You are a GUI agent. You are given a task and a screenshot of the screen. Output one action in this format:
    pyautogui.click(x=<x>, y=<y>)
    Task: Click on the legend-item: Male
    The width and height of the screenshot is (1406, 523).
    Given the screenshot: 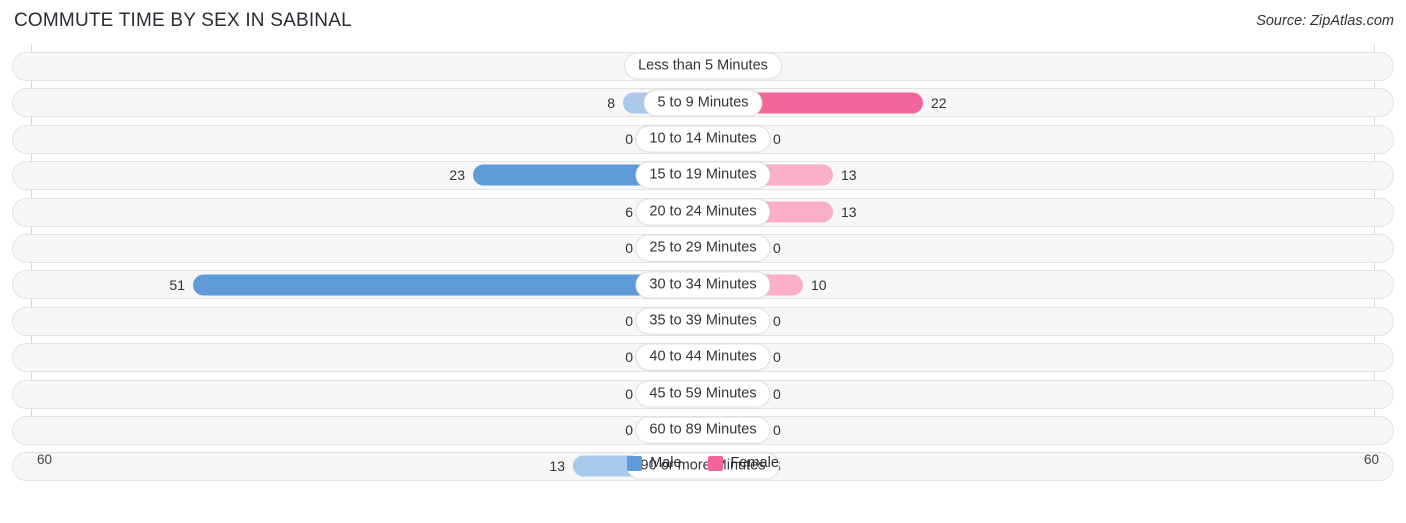 What is the action you would take?
    pyautogui.click(x=654, y=463)
    